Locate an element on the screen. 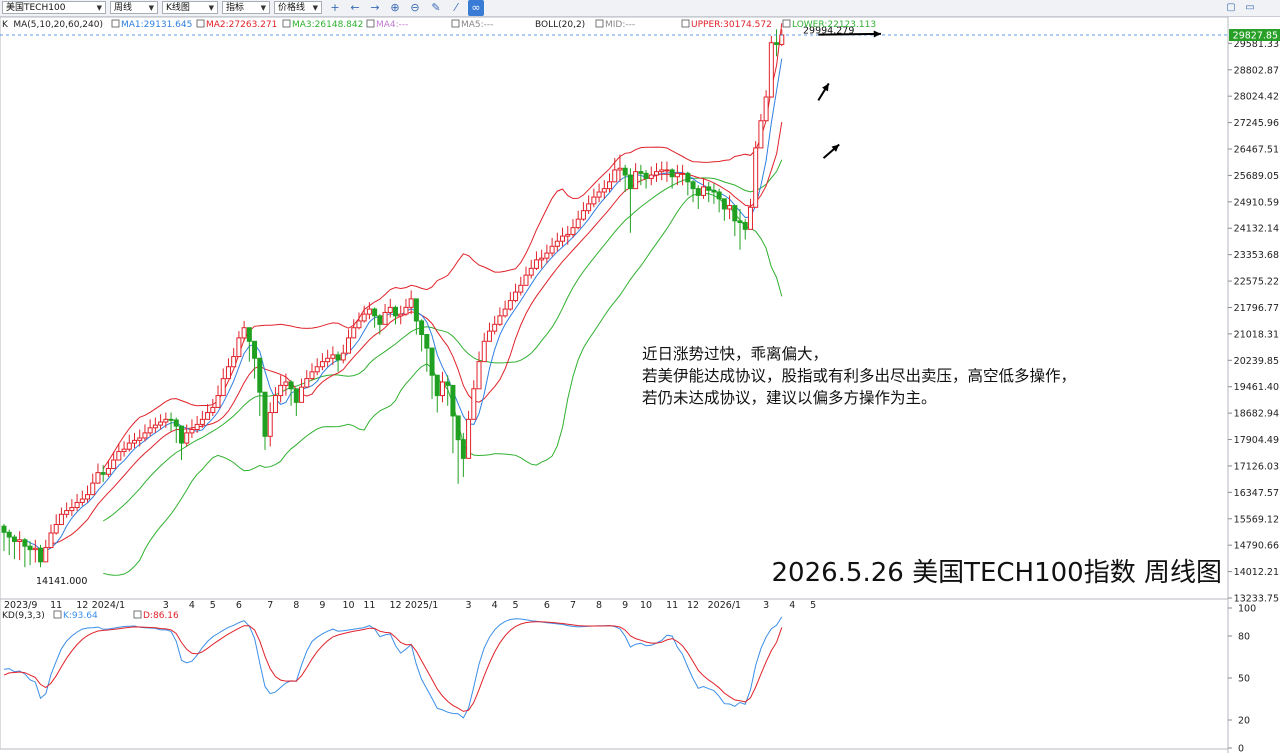  zoom-in-icon: ⊕ is located at coordinates (395, 8).